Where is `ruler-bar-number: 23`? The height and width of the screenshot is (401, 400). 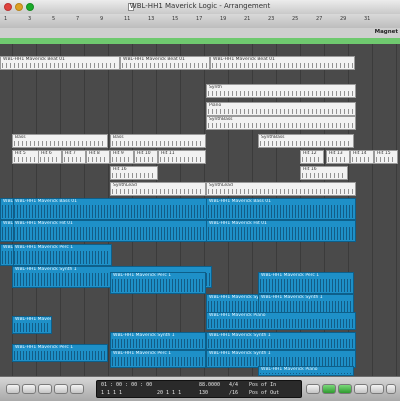 ruler-bar-number: 23 is located at coordinates (271, 19).